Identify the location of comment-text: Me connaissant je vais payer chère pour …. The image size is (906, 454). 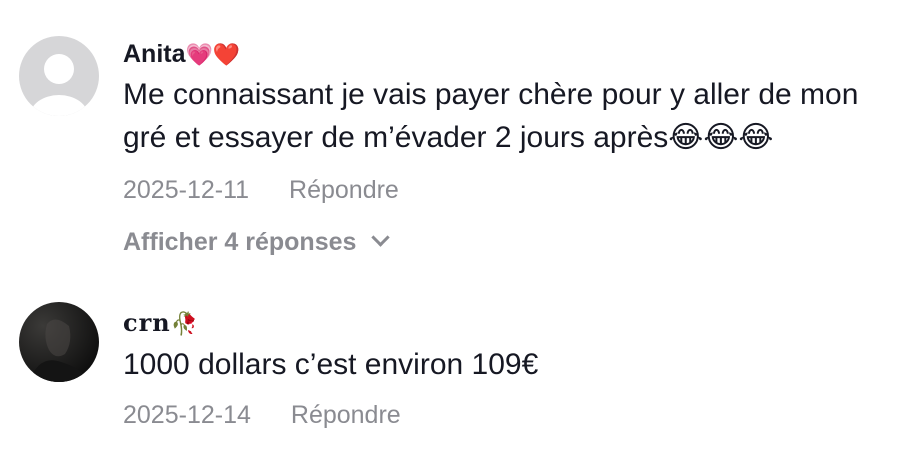
(491, 116).